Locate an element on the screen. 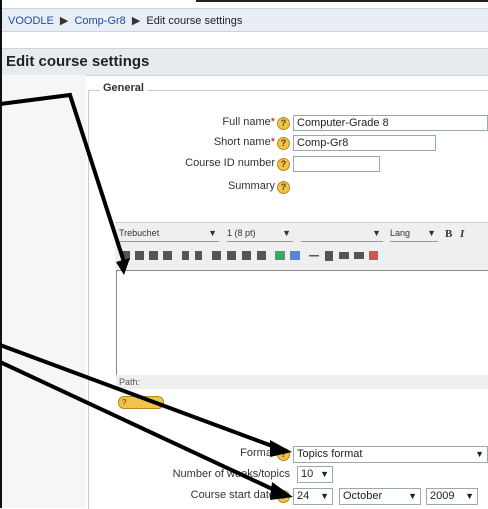  weeks-select: 10 ▼ is located at coordinates (315, 474).